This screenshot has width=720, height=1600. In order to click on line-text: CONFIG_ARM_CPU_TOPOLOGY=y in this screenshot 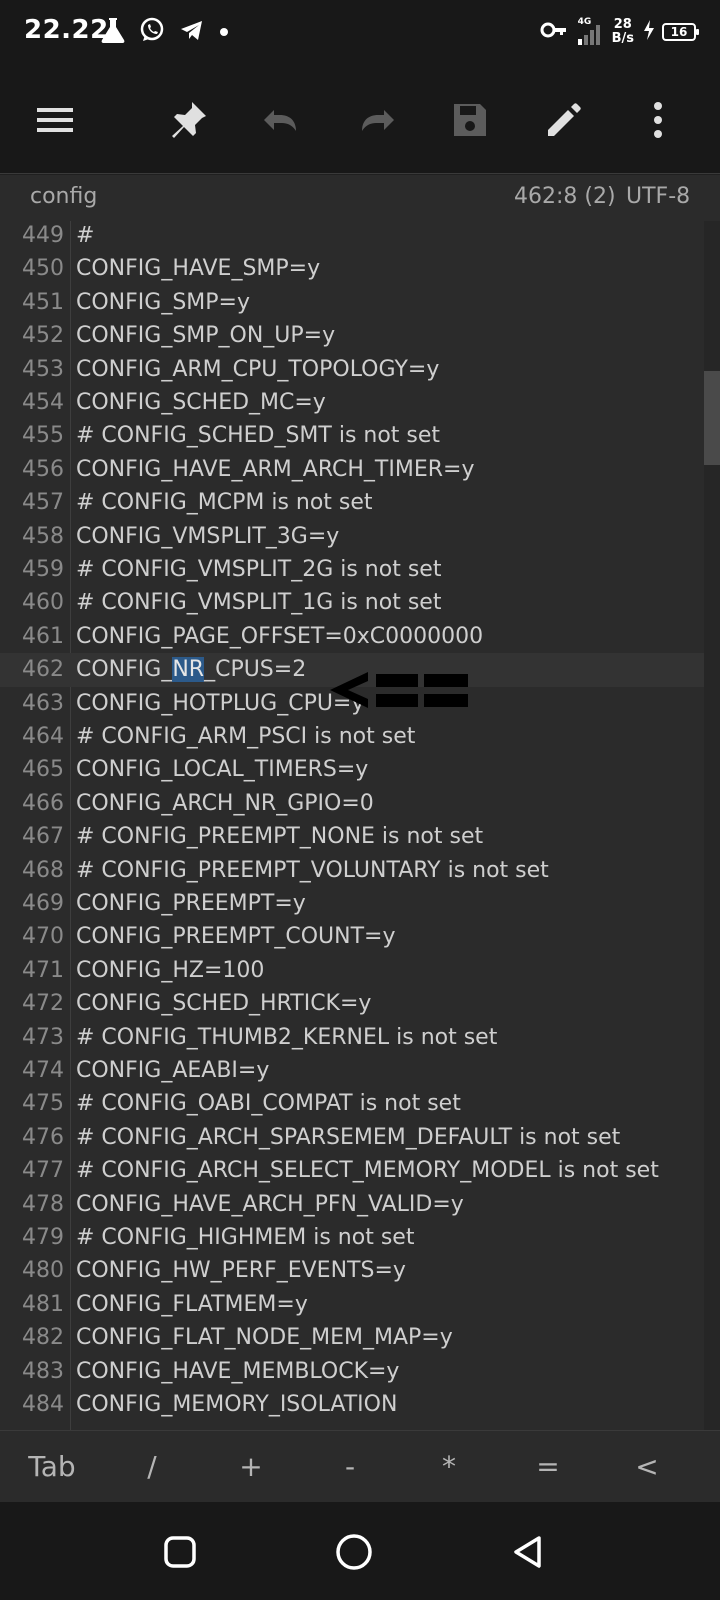, I will do `click(257, 370)`.